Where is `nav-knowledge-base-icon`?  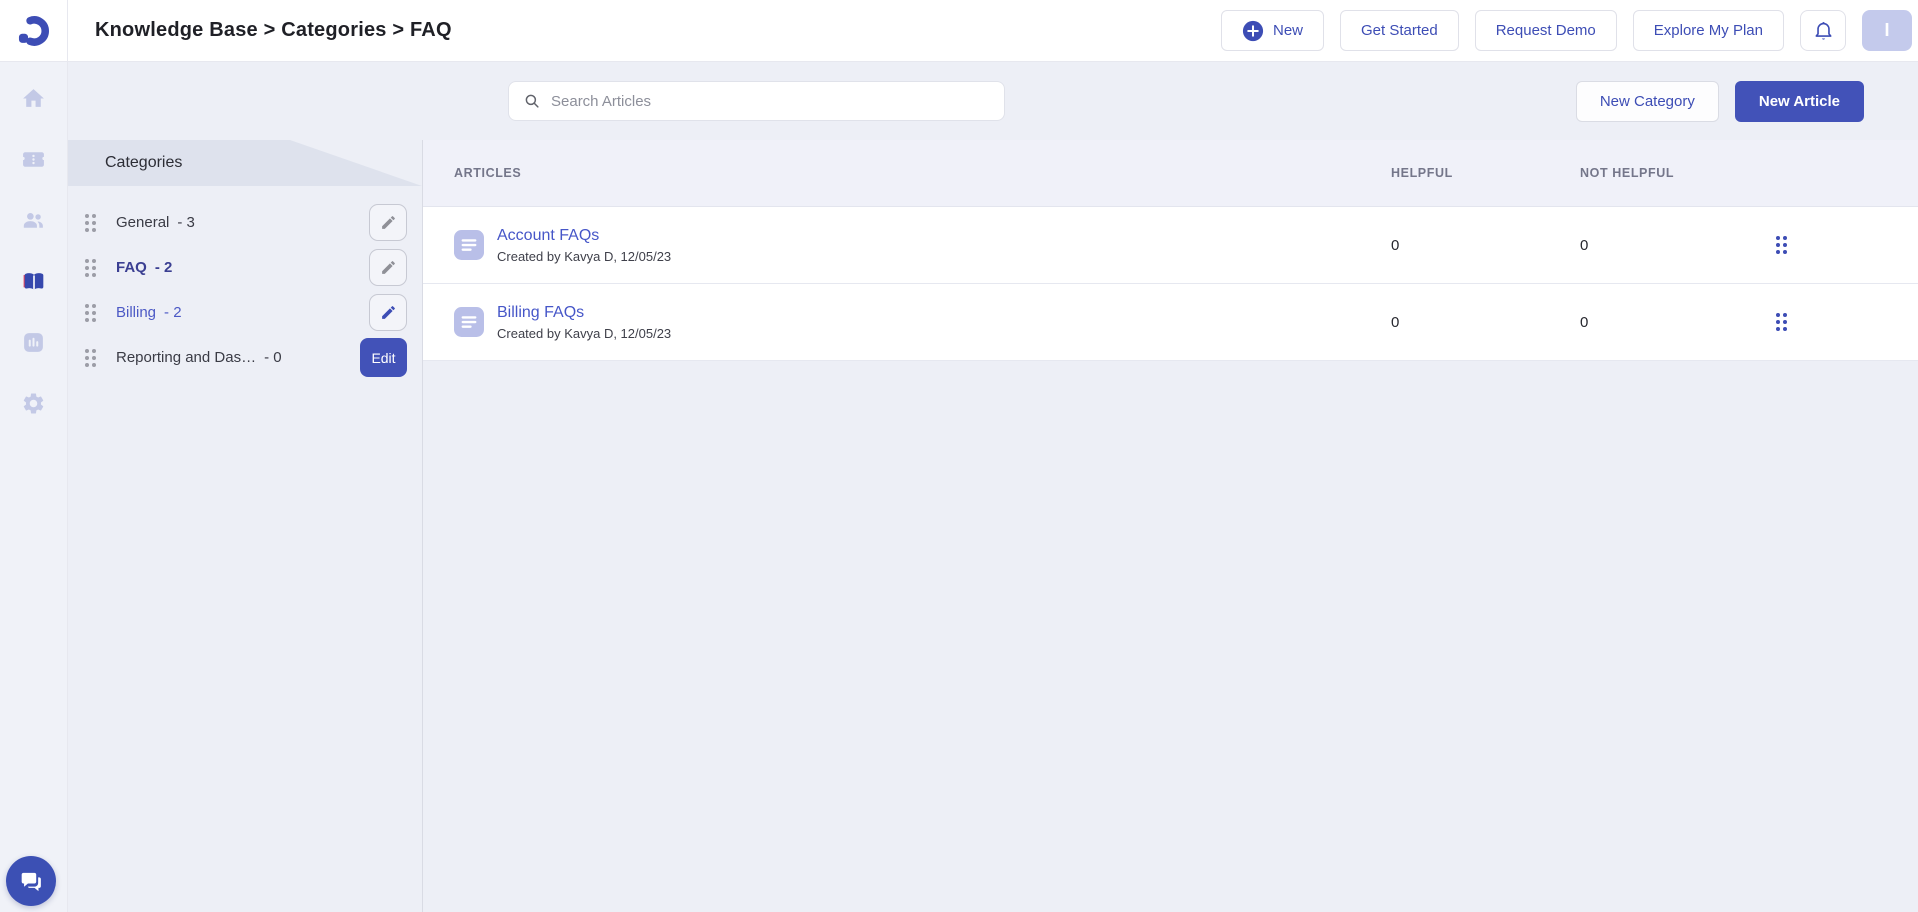 nav-knowledge-base-icon is located at coordinates (34, 281).